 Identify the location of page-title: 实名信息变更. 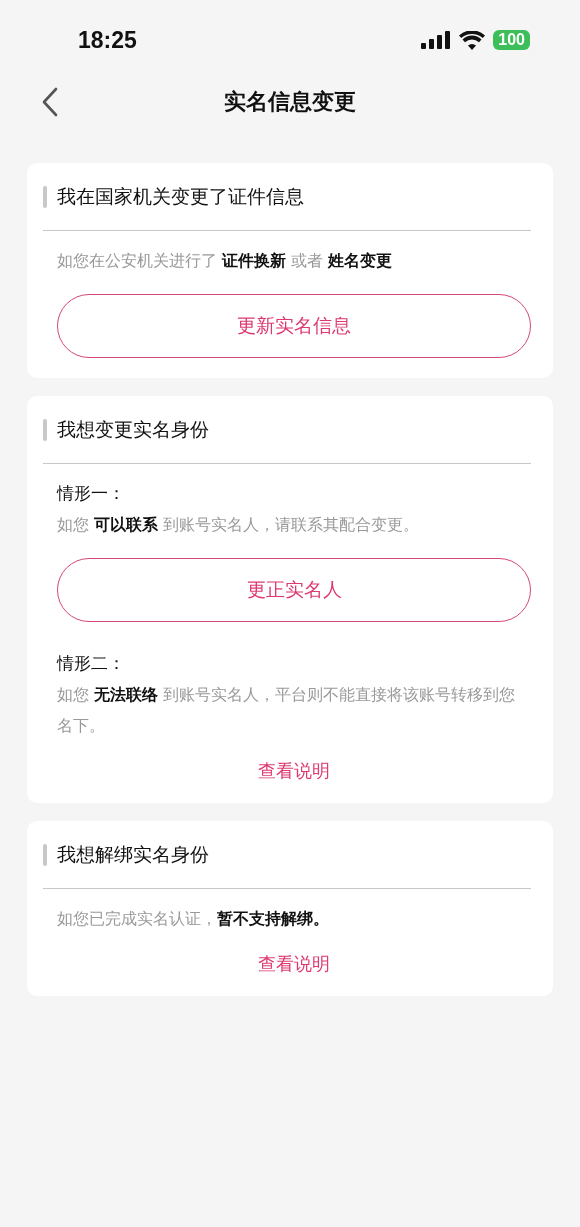
(290, 102).